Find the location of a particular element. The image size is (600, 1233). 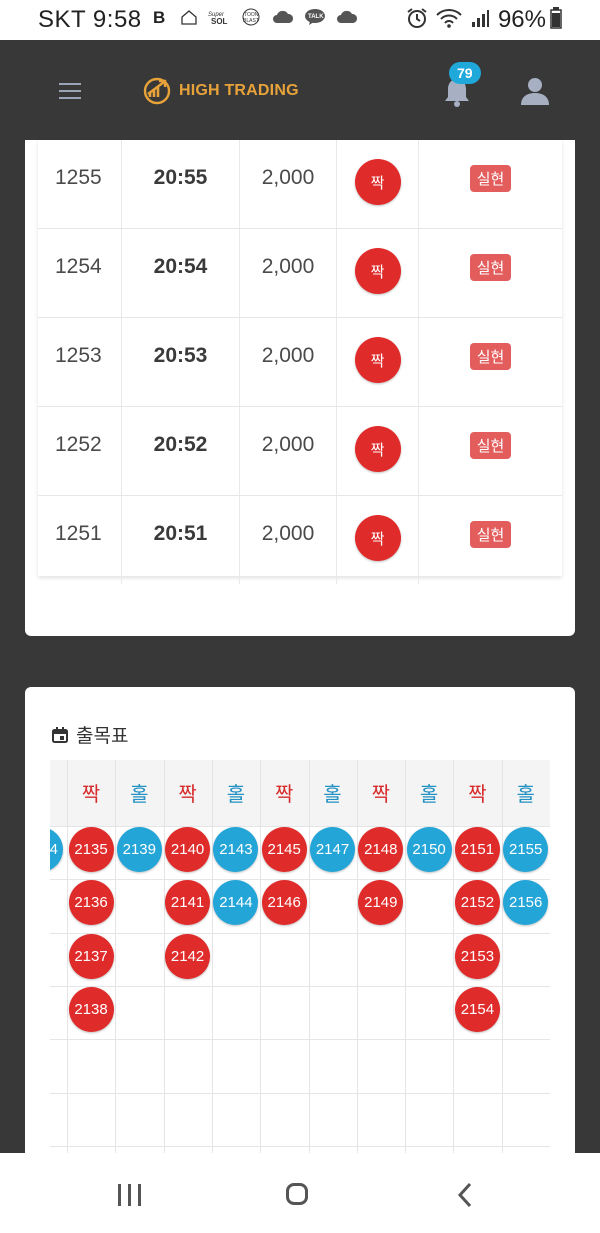

result-ball: 2150 is located at coordinates (429, 849).